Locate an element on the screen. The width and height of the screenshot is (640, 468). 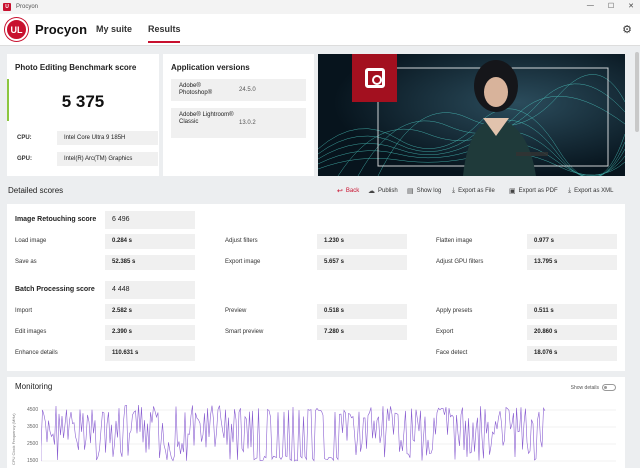
show-details-toggle is located at coordinates (609, 387).